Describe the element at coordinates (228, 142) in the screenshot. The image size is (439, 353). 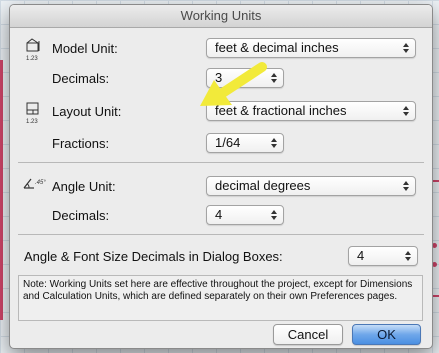
I see `fractions-value: 1/64` at that location.